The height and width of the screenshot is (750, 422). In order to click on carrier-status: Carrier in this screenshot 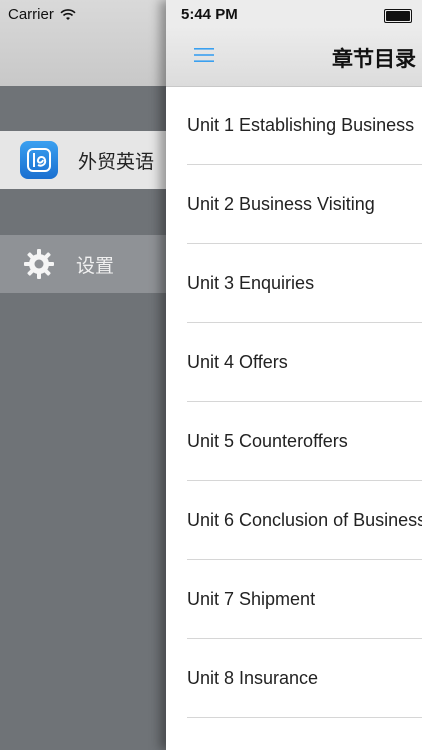, I will do `click(42, 14)`.